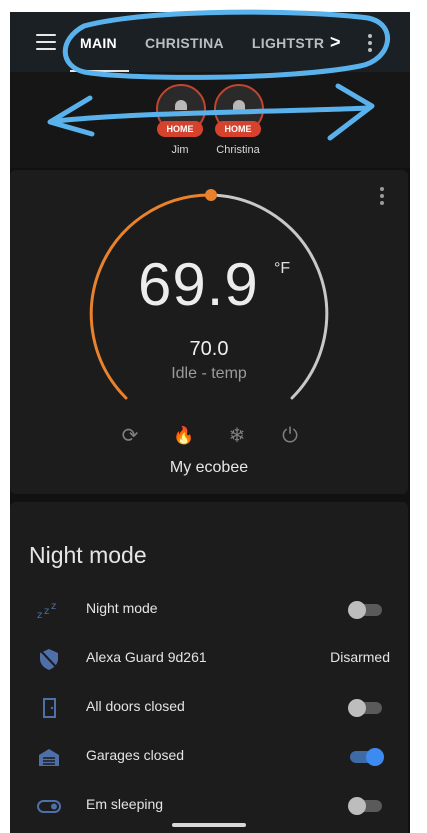  What do you see at coordinates (212, 437) in the screenshot?
I see `hvac-mode-bar: ⟳ 🔥 ❄ ⏻` at bounding box center [212, 437].